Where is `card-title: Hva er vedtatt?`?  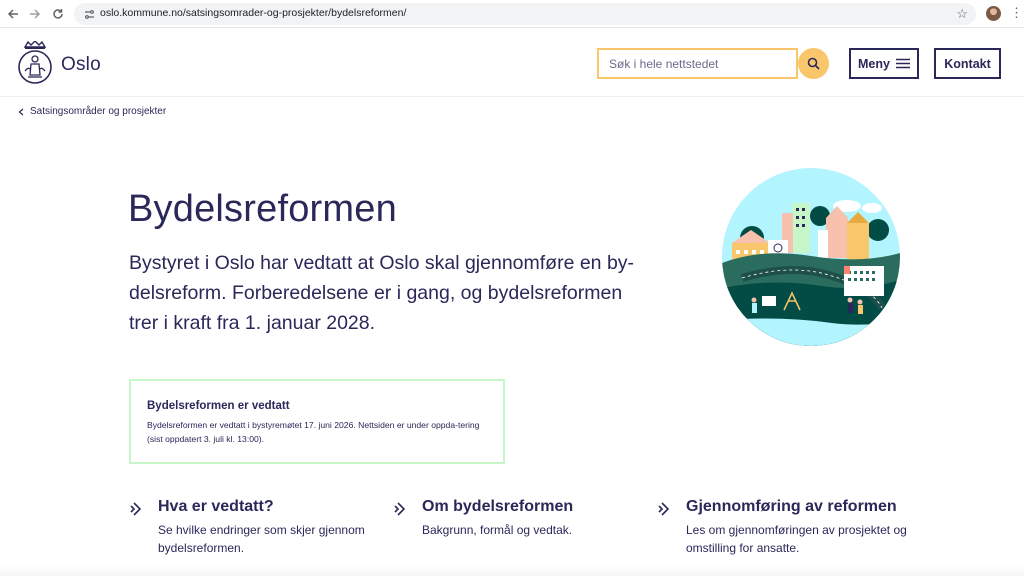
card-title: Hva er vedtatt? is located at coordinates (216, 507).